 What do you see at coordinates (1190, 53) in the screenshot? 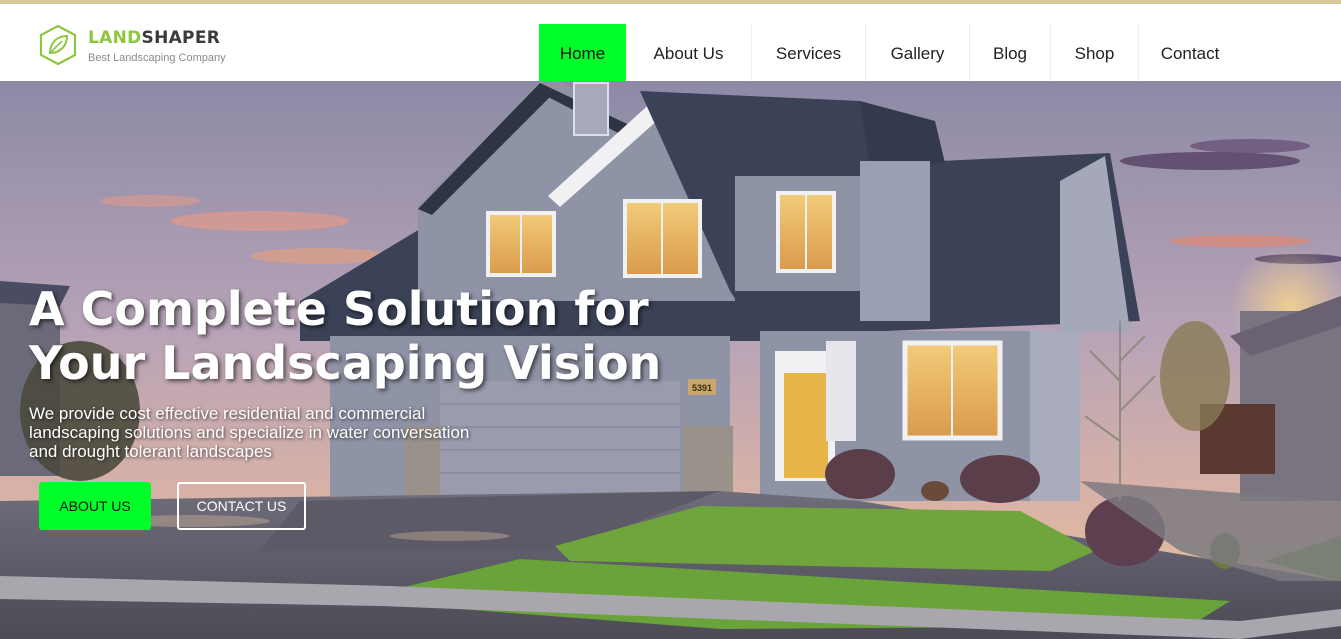
I see `nav-item-contact: Contact` at bounding box center [1190, 53].